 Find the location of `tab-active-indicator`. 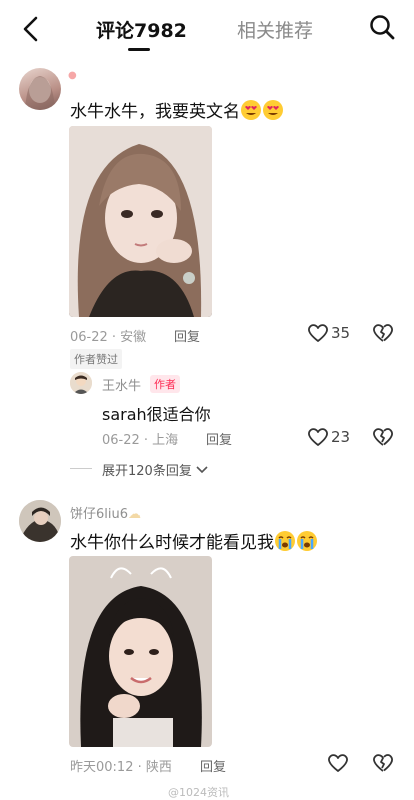

tab-active-indicator is located at coordinates (139, 49).